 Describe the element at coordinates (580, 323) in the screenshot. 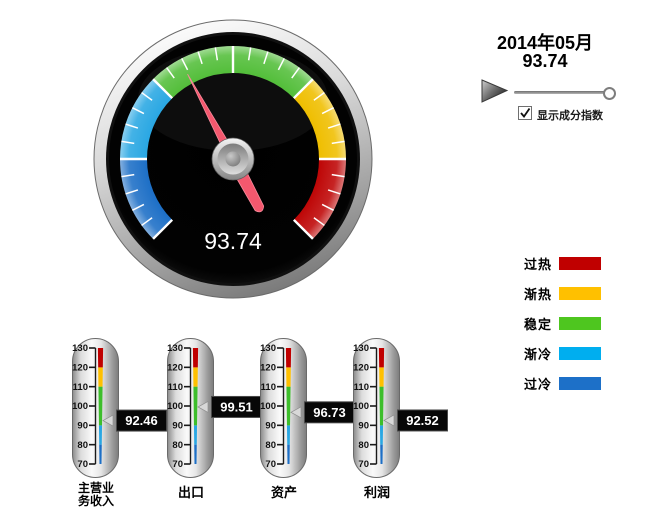

I see `legend-swatch-green` at that location.